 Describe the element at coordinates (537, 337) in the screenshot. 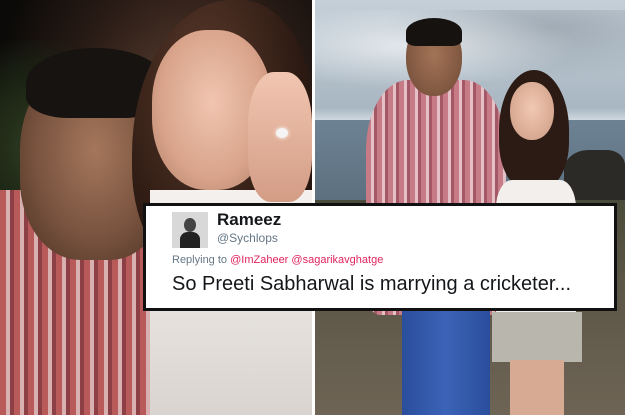

I see `woman-skirt` at that location.